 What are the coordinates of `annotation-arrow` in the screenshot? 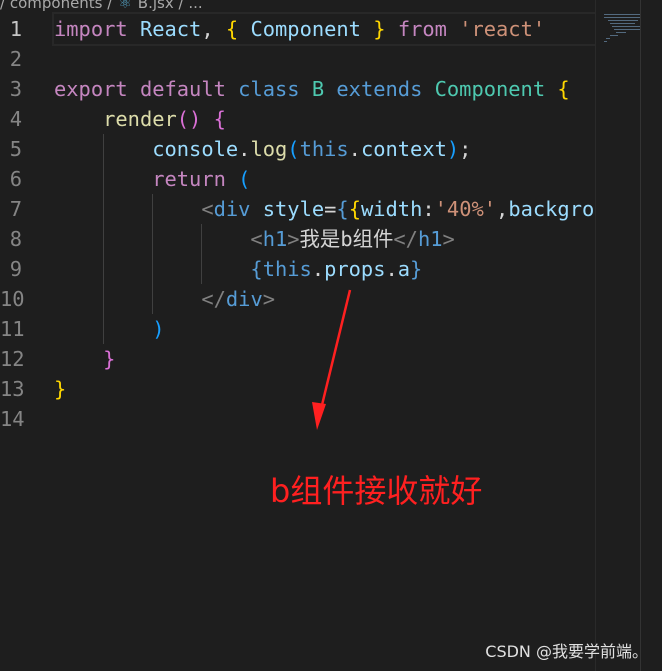 It's located at (332, 359).